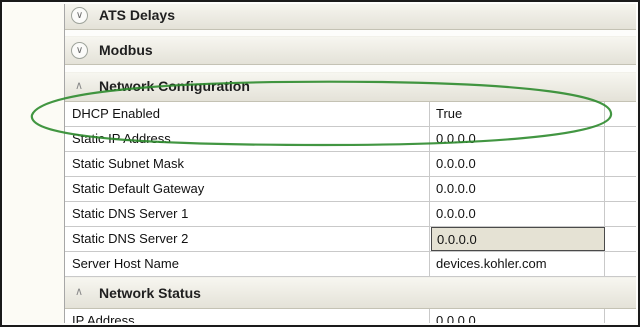 The width and height of the screenshot is (640, 329). I want to click on property-name: DHCP Enabled, so click(247, 114).